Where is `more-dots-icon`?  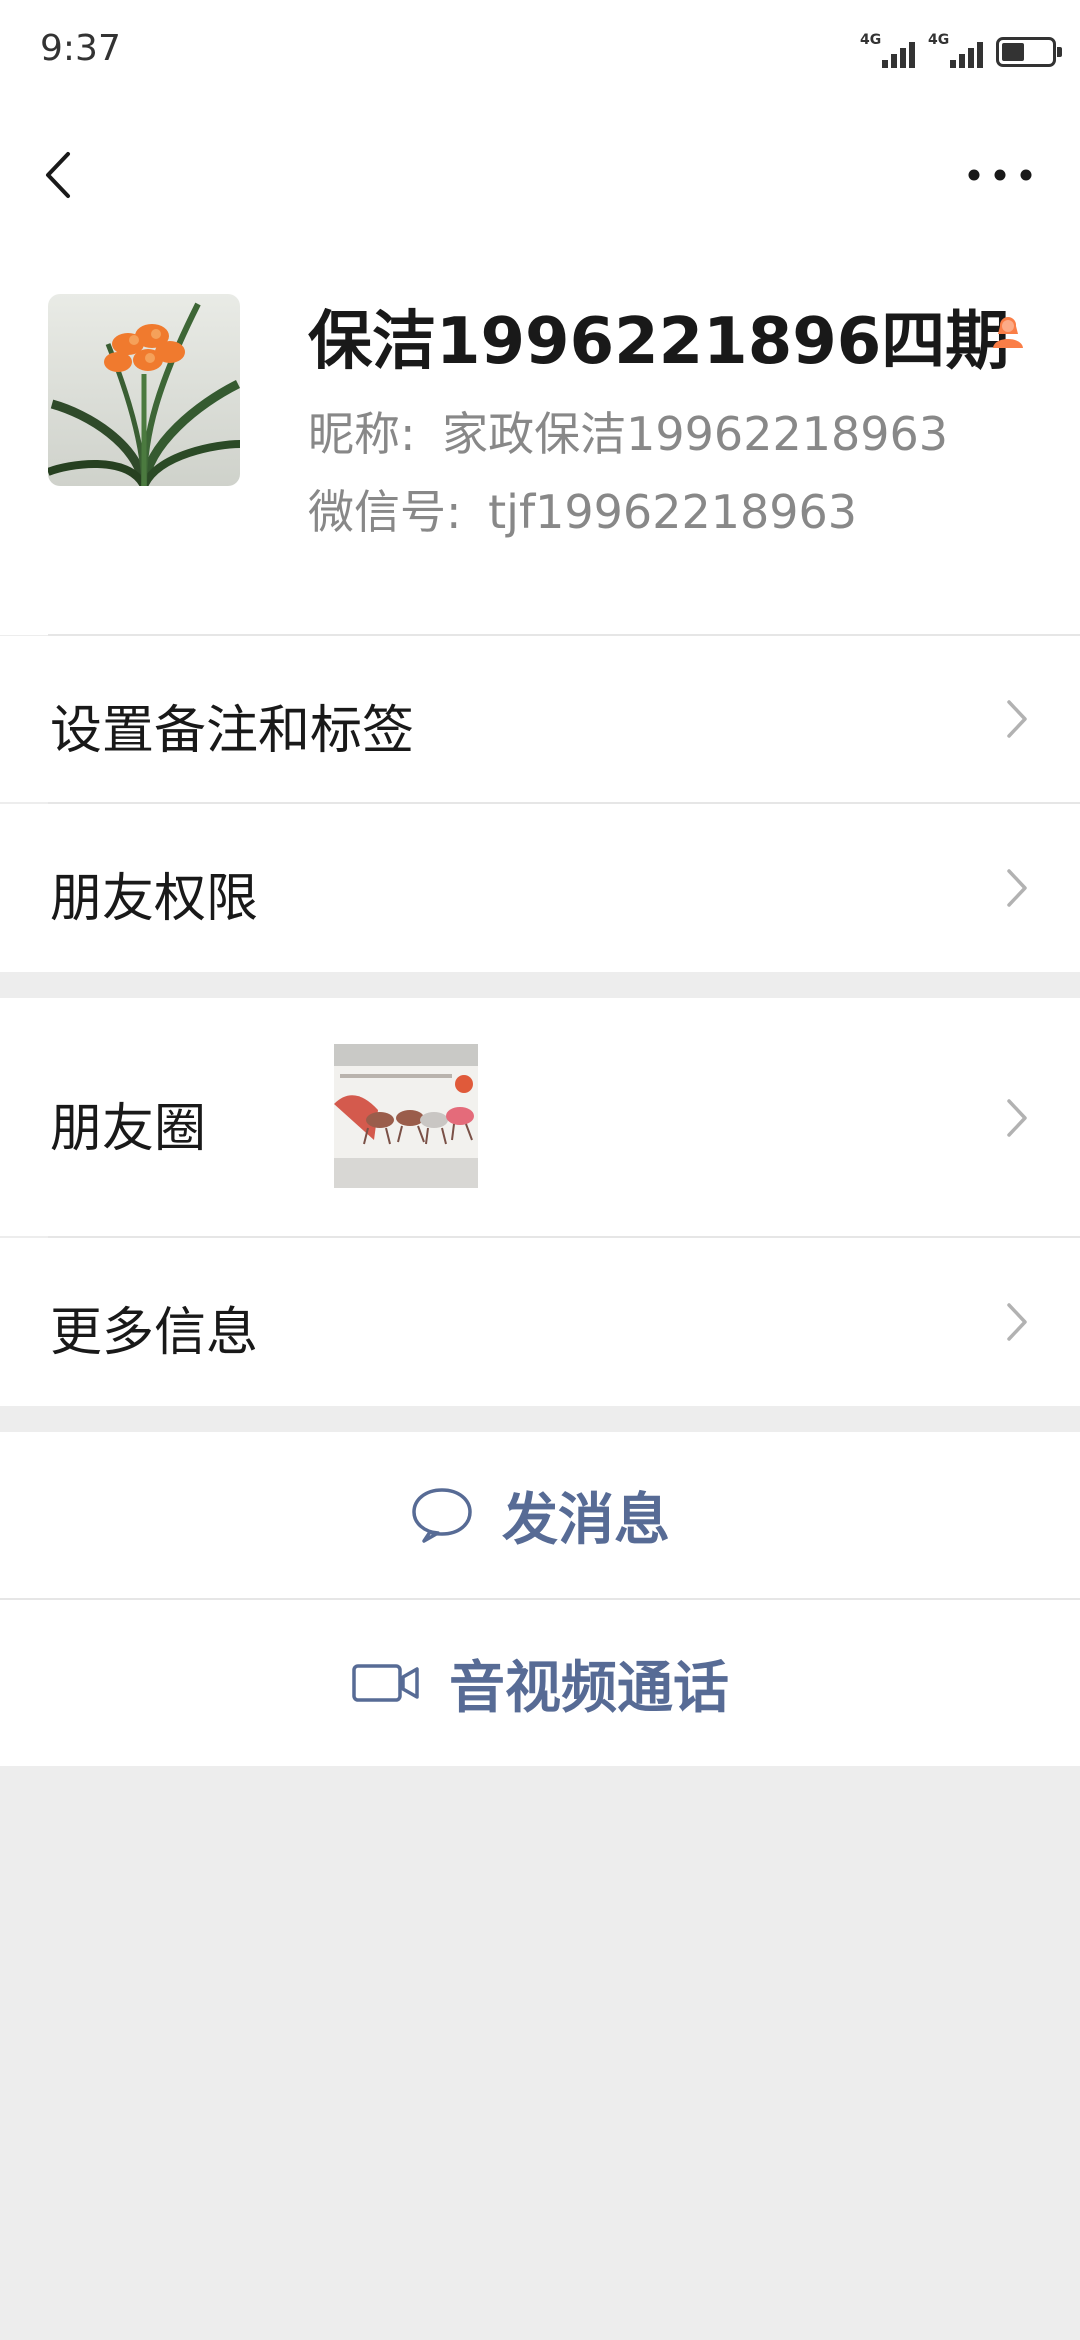
more-dots-icon is located at coordinates (1000, 175).